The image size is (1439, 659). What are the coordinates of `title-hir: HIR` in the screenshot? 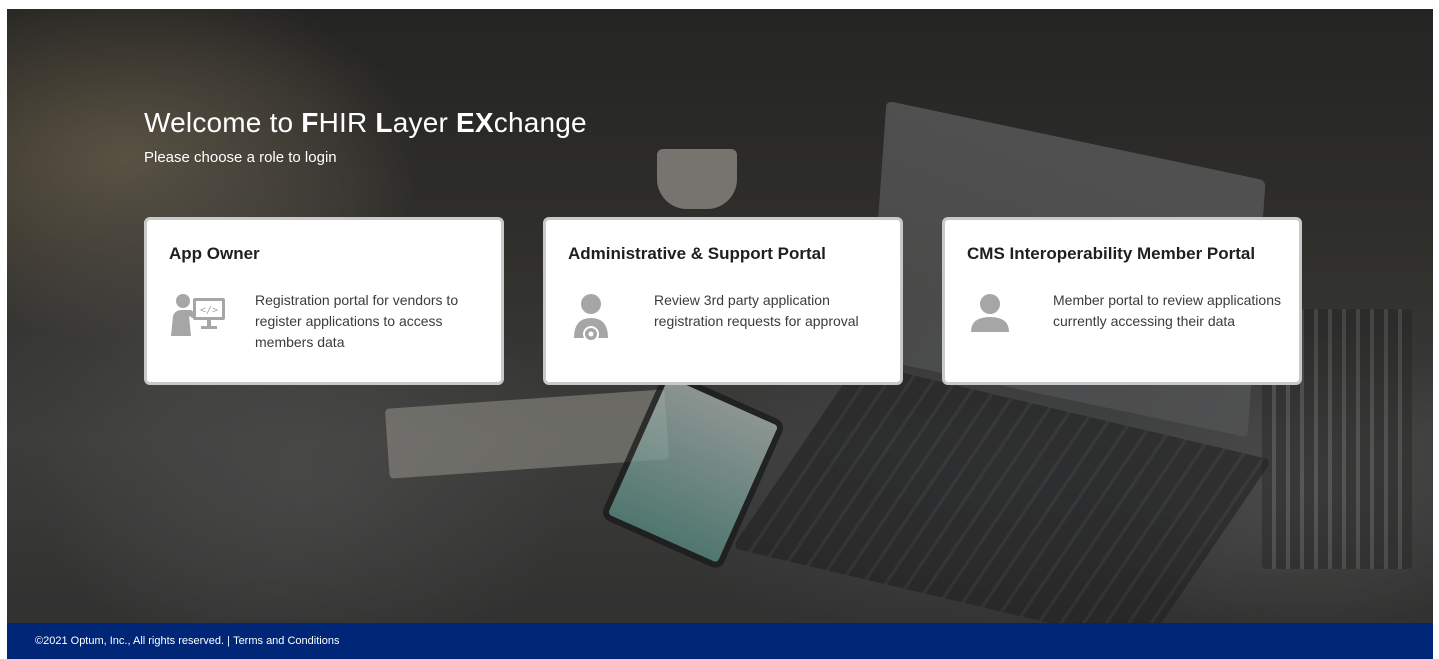 It's located at (347, 122).